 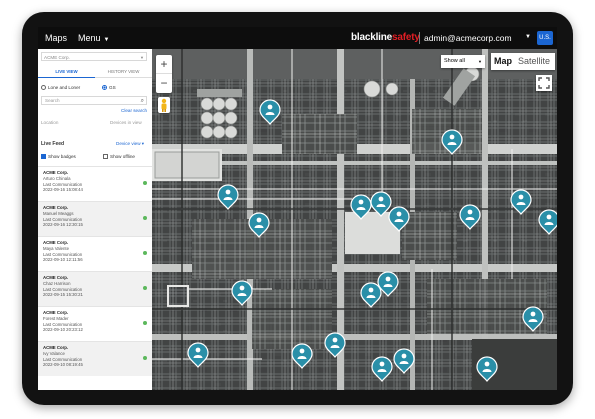 What do you see at coordinates (53, 144) in the screenshot?
I see `live-feed-heading: Live Feed` at bounding box center [53, 144].